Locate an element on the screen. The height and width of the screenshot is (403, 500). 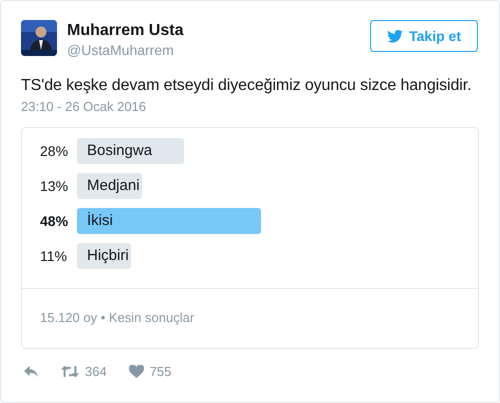
tweet-text: TS'de keşke devam etseydi diyeceğimiz oyuncu sizce hangisidir. is located at coordinates (246, 86).